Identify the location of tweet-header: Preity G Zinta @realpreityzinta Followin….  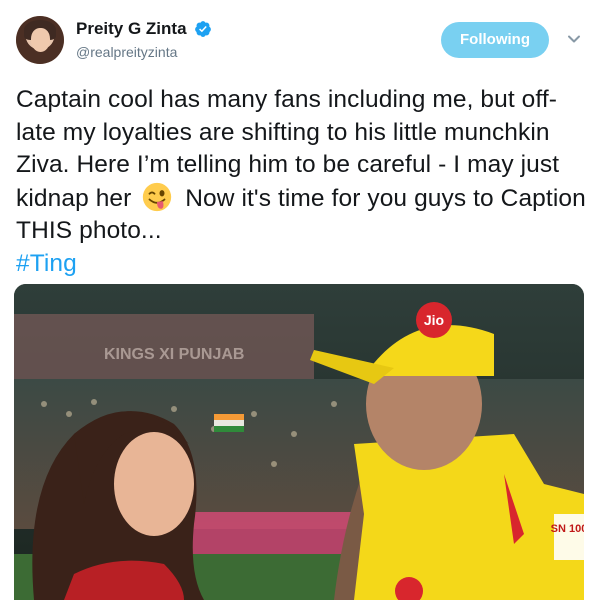
(300, 41).